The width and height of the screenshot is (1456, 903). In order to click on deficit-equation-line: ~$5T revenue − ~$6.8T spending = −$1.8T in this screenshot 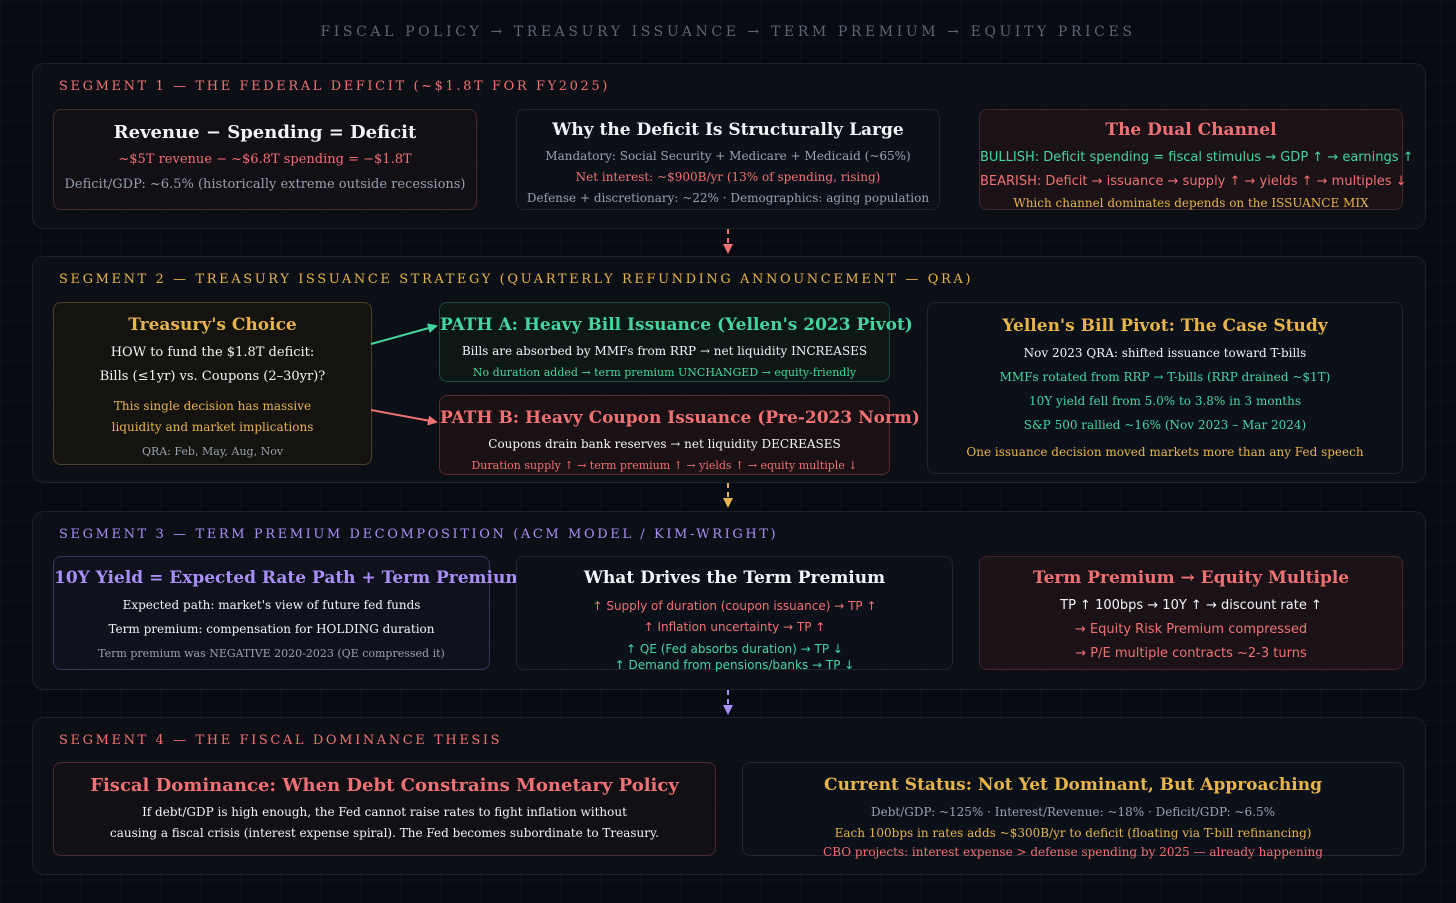, I will do `click(265, 159)`.